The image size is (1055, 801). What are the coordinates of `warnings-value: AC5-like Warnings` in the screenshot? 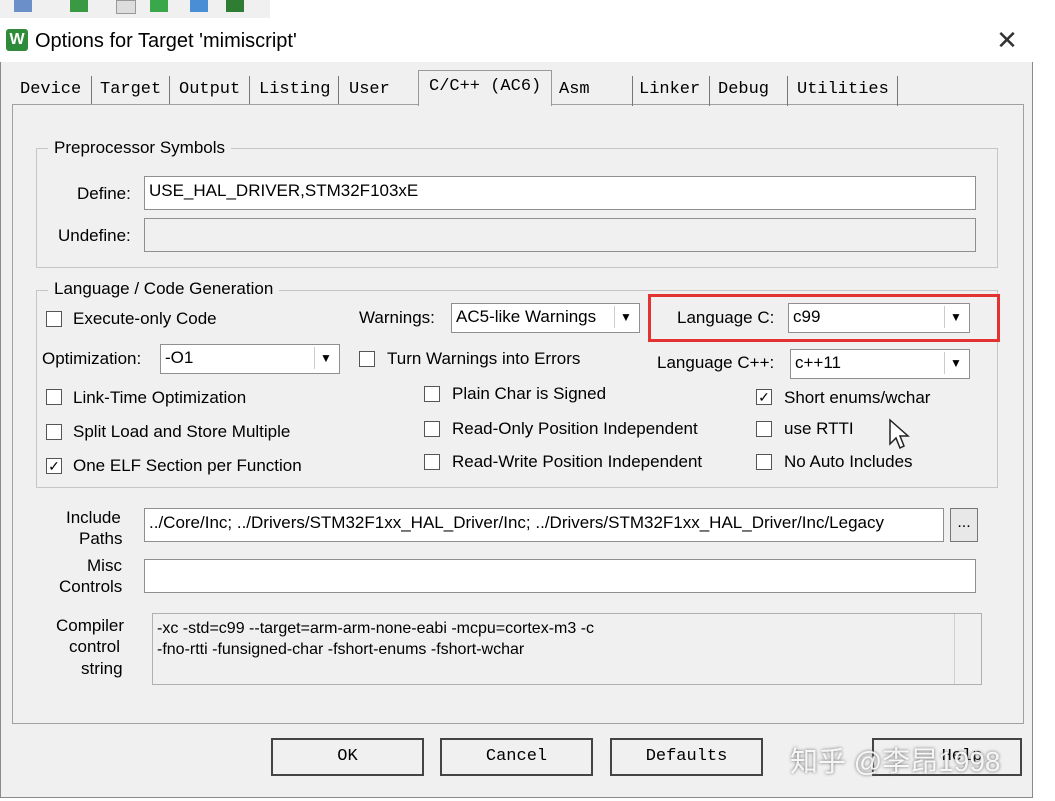 It's located at (526, 316).